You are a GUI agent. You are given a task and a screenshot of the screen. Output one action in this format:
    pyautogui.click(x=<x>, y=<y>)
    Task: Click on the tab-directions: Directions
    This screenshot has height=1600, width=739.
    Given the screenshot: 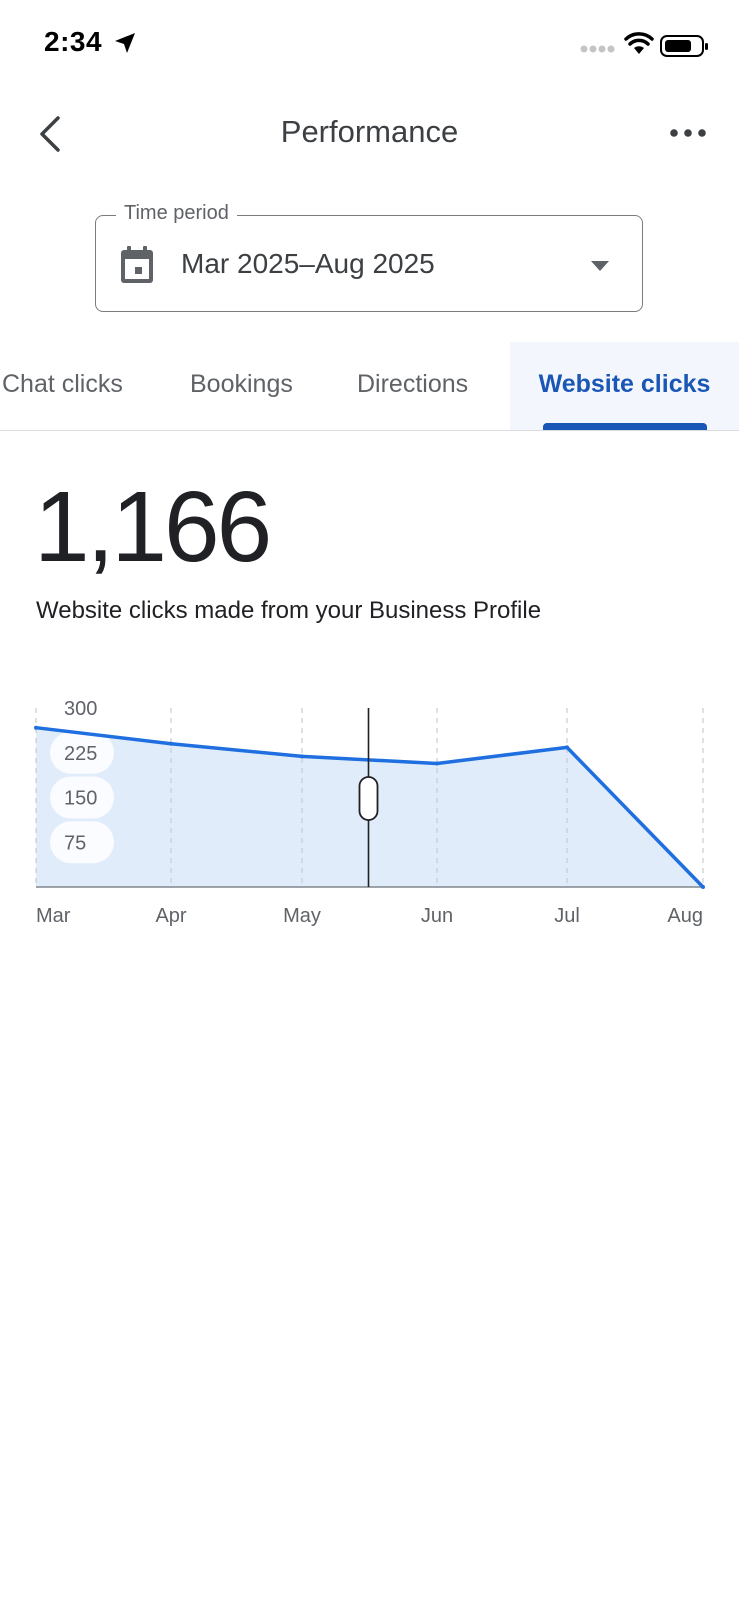 What is the action you would take?
    pyautogui.click(x=412, y=386)
    